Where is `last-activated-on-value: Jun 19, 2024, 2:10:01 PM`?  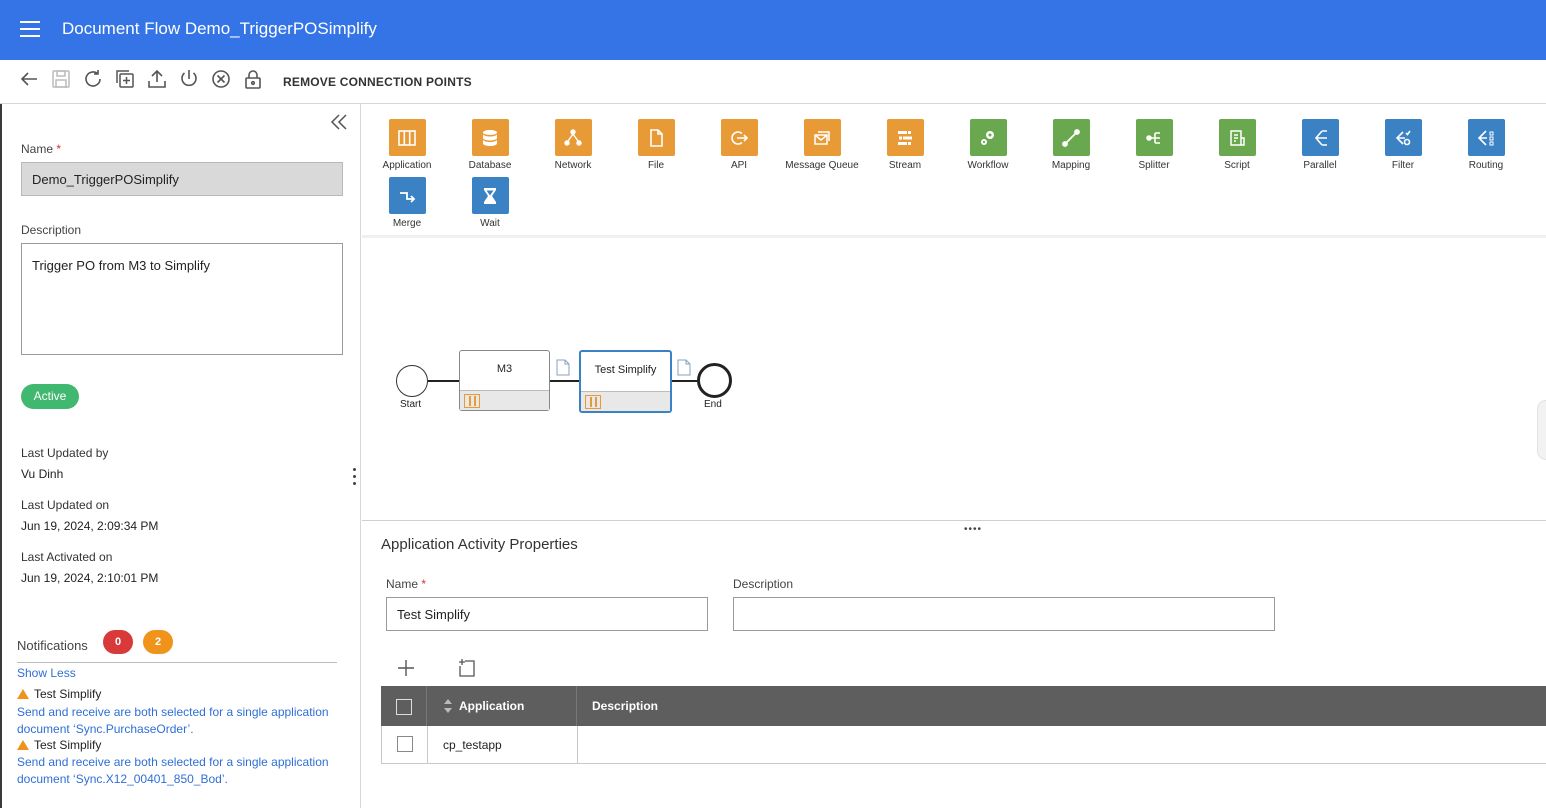
last-activated-on-value: Jun 19, 2024, 2:10:01 PM is located at coordinates (90, 578).